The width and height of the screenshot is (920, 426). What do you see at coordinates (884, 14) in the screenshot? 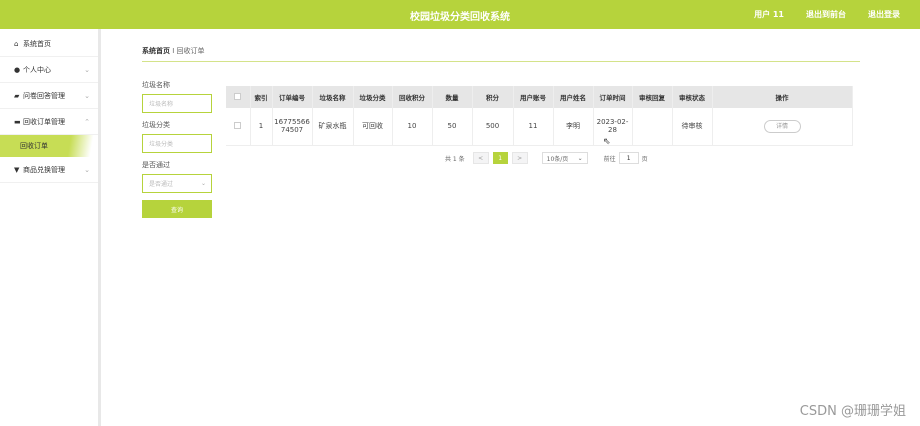
I see `logout-link: 退出登录` at bounding box center [884, 14].